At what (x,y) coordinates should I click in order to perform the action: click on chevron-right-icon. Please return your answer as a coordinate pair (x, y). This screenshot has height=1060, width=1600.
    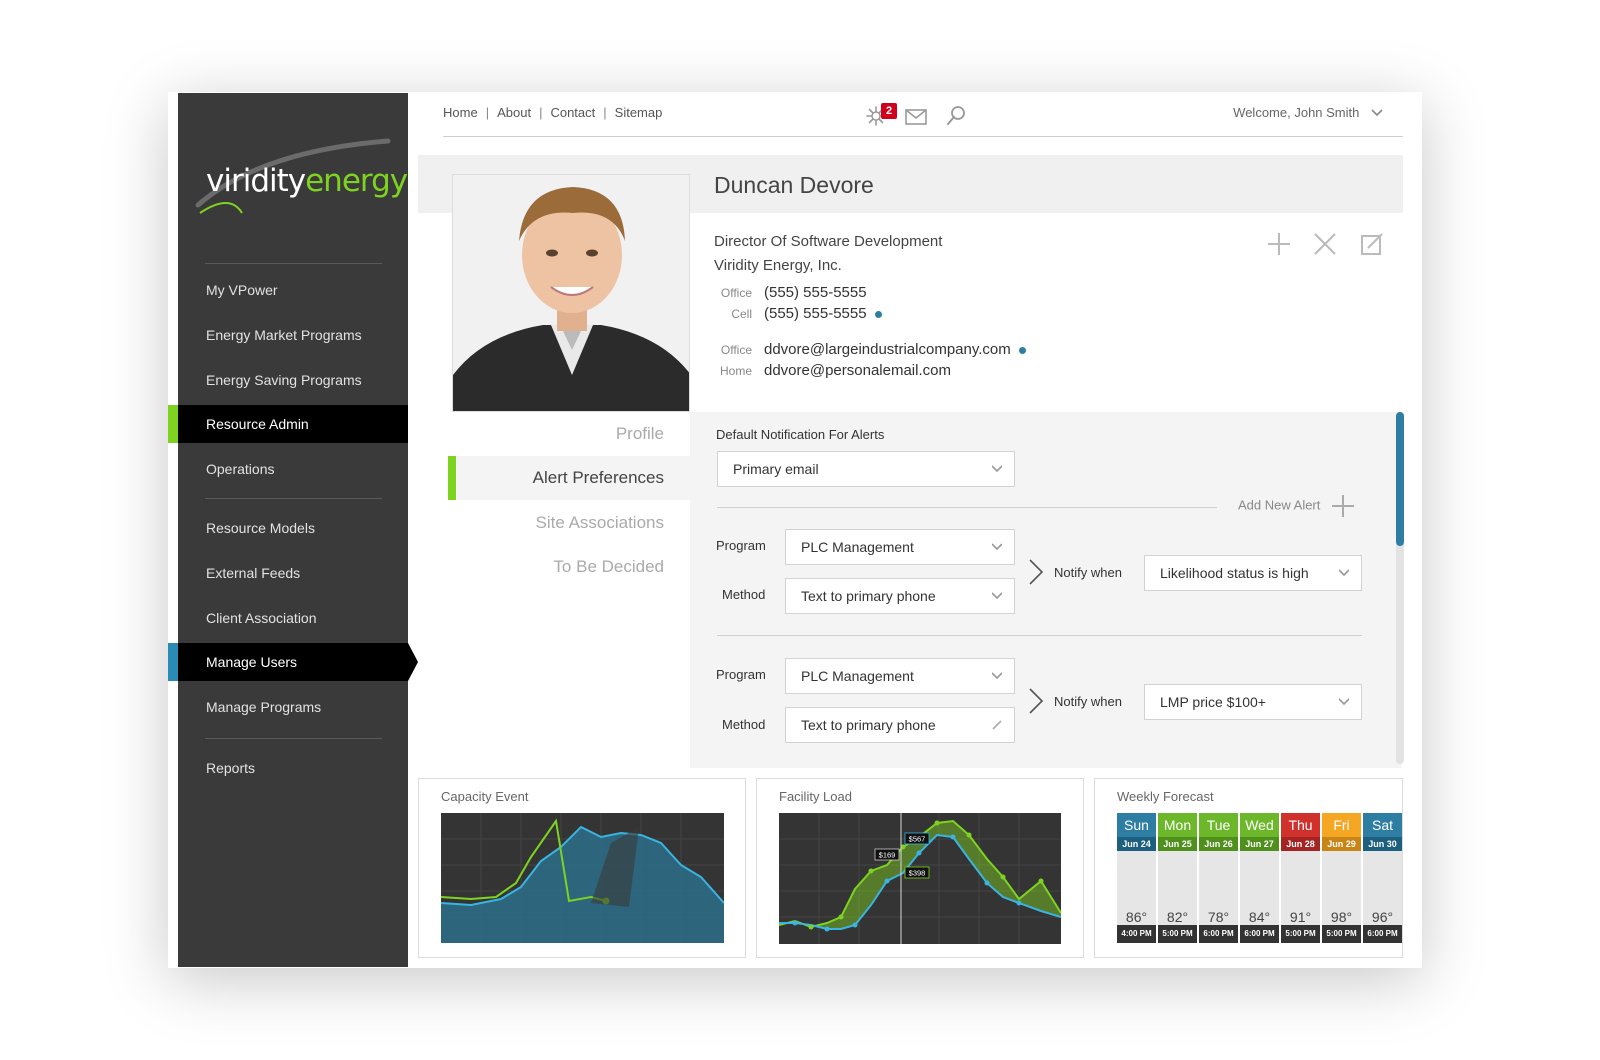
    Looking at the image, I should click on (1036, 701).